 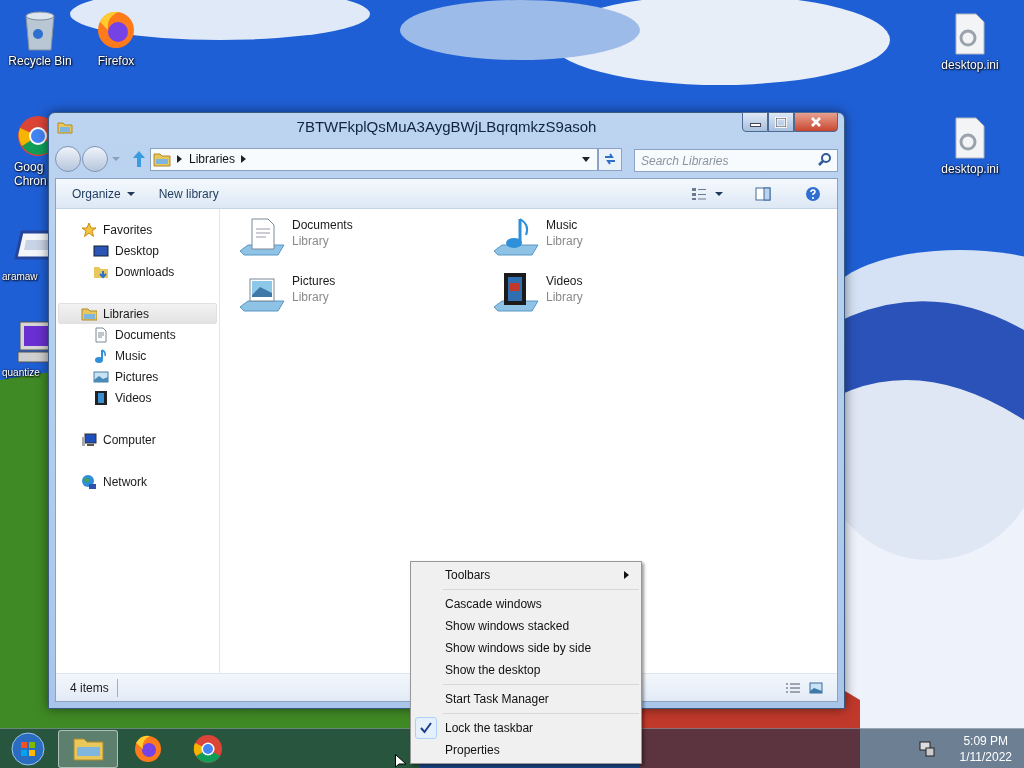 I want to click on taskbar-app-button, so click(x=88, y=748).